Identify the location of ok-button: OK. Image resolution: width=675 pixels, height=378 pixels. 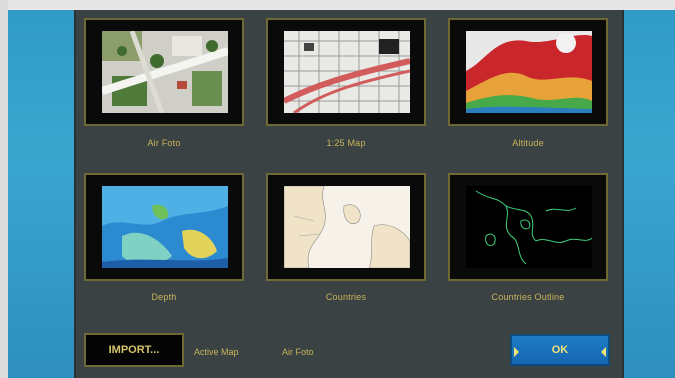
(560, 350).